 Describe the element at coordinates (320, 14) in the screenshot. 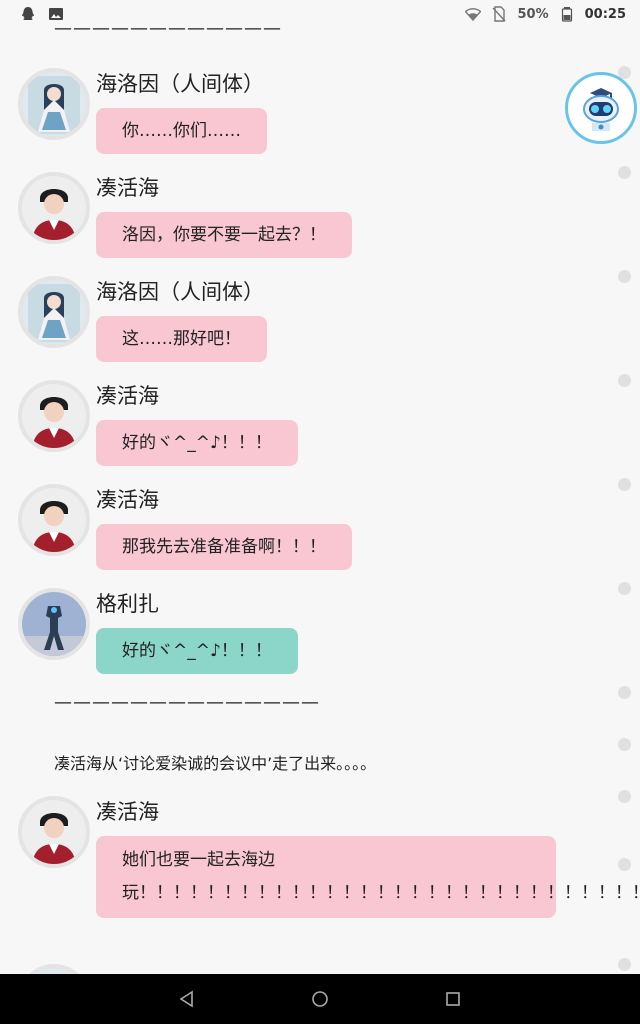

I see `status-bar: 50% 00:25` at that location.